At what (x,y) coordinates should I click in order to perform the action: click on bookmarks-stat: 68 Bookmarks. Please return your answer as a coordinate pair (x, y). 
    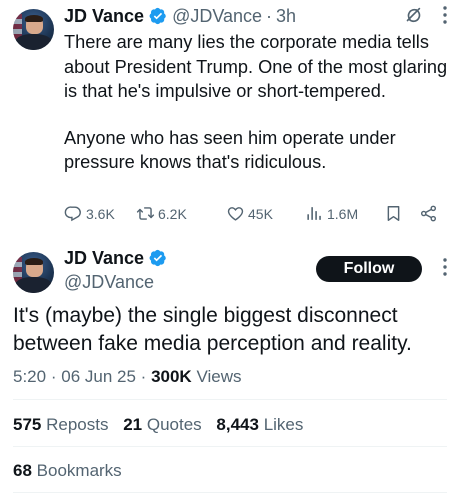
    Looking at the image, I should click on (67, 471).